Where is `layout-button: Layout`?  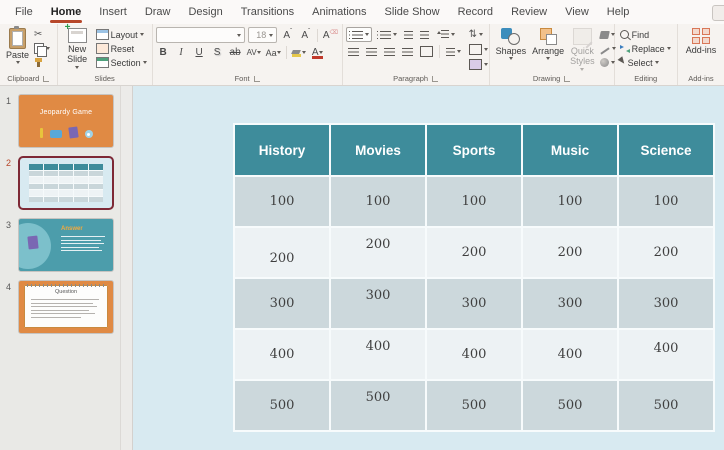
layout-button: Layout is located at coordinates (121, 34).